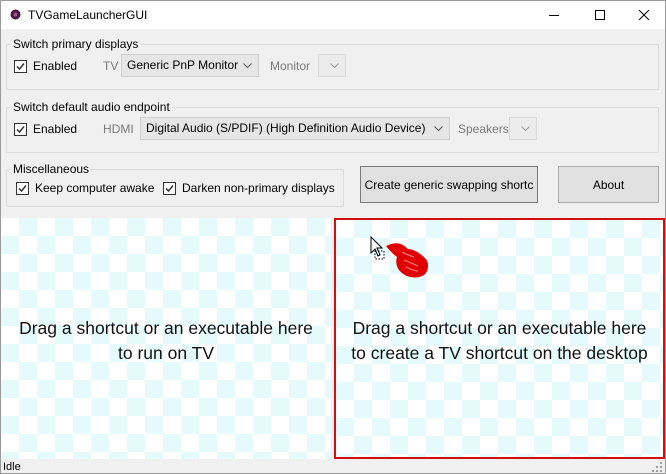 This screenshot has height=474, width=666. I want to click on status-bar: Idle, so click(333, 466).